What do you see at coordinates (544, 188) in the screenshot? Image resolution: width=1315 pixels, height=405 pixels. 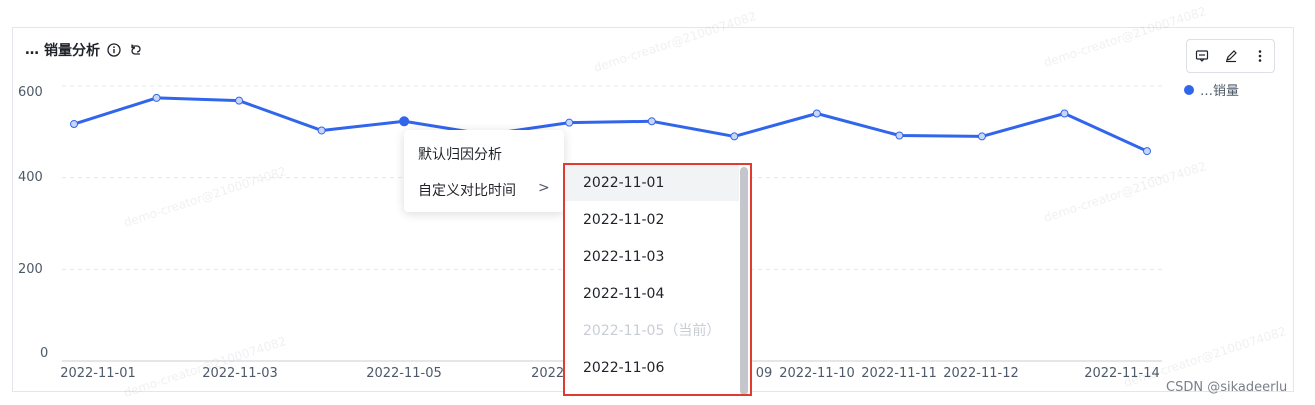 I see `chevron-right-icon: >` at bounding box center [544, 188].